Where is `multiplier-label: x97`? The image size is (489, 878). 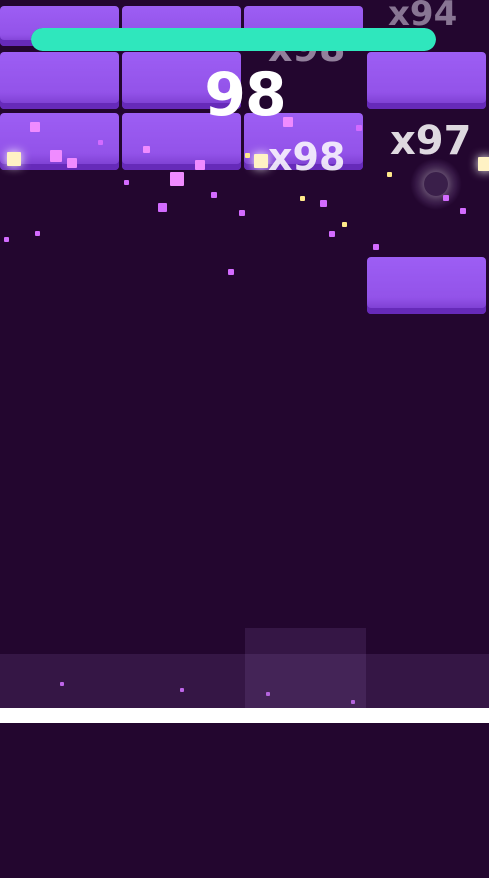 multiplier-label: x97 is located at coordinates (431, 141).